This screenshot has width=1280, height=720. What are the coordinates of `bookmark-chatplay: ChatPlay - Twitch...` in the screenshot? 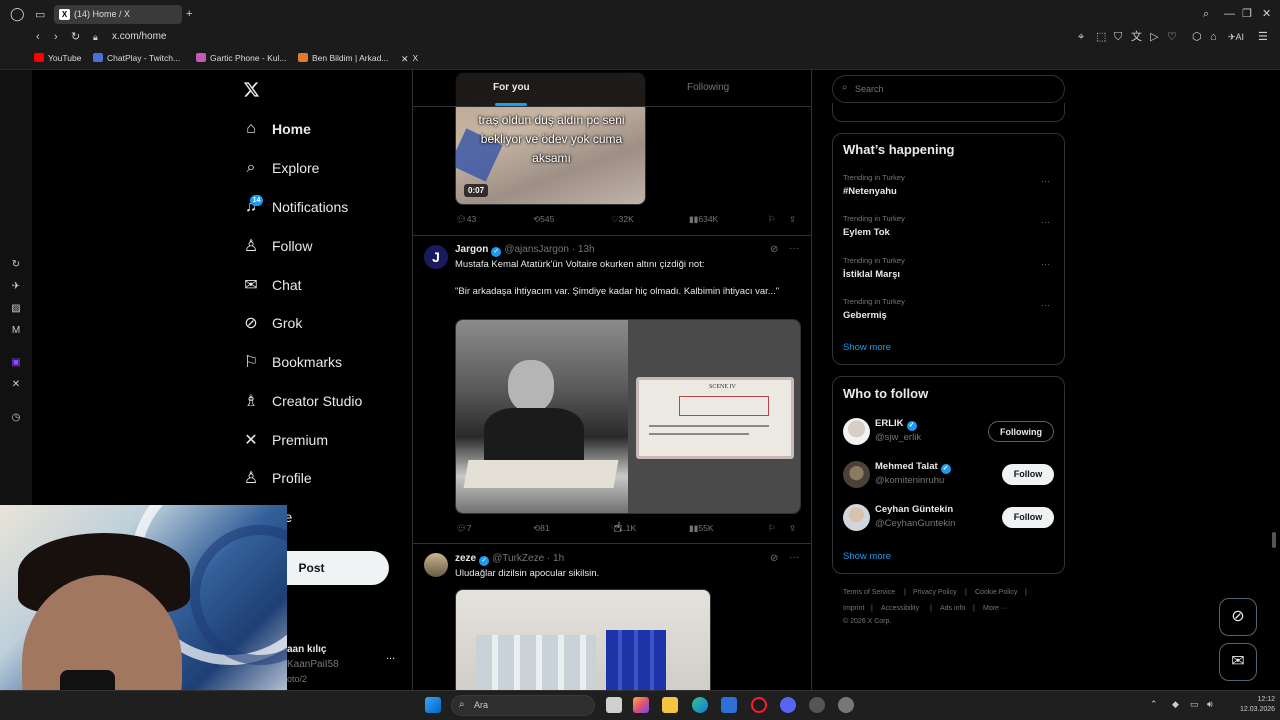 It's located at (136, 58).